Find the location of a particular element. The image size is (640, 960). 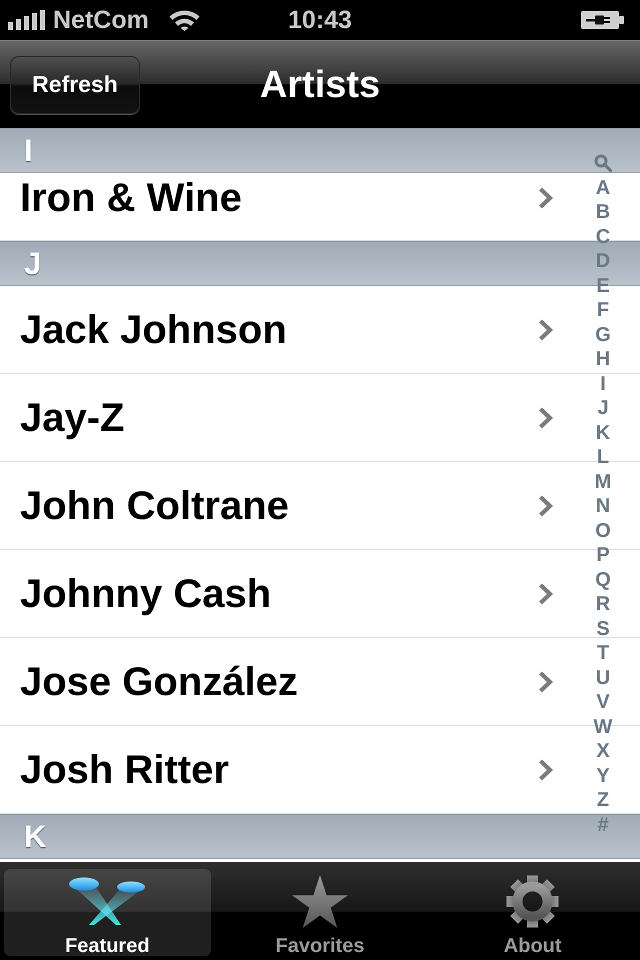

artist-name: Jay-Z is located at coordinates (72, 418).